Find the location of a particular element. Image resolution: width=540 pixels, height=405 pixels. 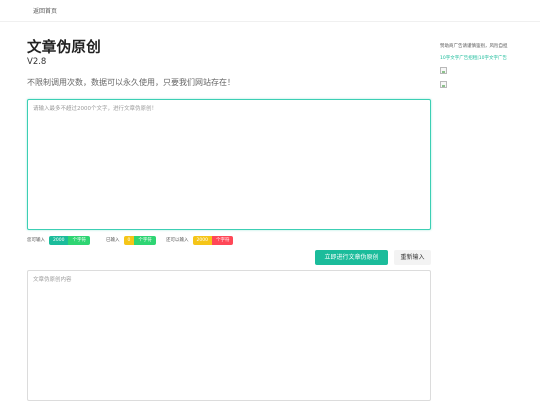

back-home-link: 返回首页 is located at coordinates (45, 10).